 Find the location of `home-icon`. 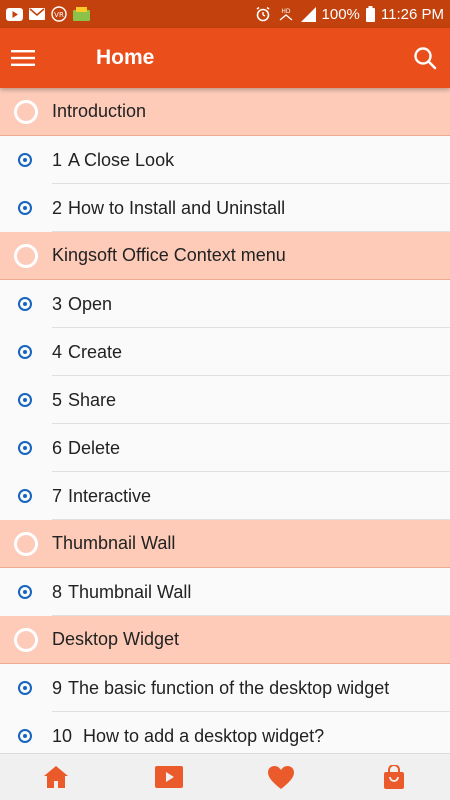

home-icon is located at coordinates (56, 777).